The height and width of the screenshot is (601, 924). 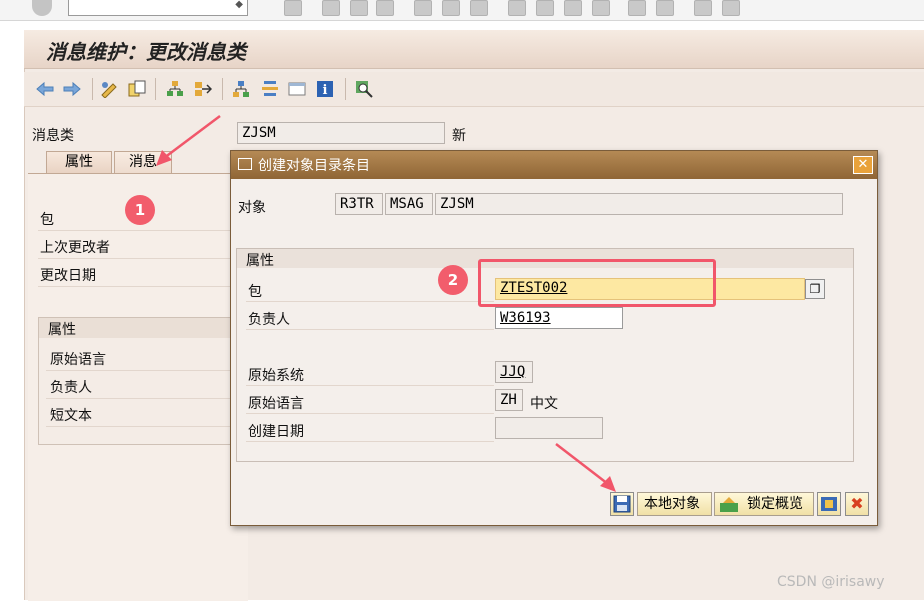 What do you see at coordinates (109, 89) in the screenshot?
I see `display-change-icon` at bounding box center [109, 89].